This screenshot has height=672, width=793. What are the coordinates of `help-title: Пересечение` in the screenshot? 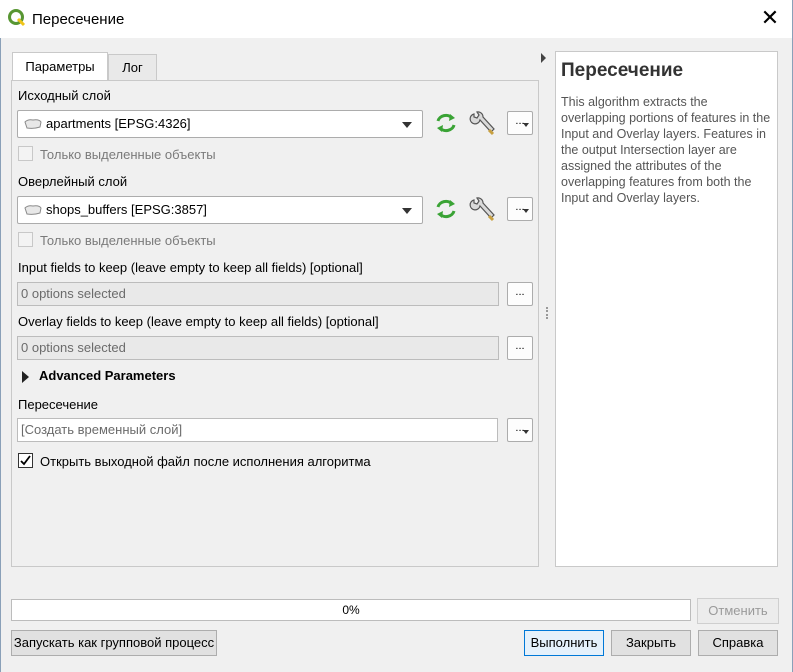 It's located at (622, 70).